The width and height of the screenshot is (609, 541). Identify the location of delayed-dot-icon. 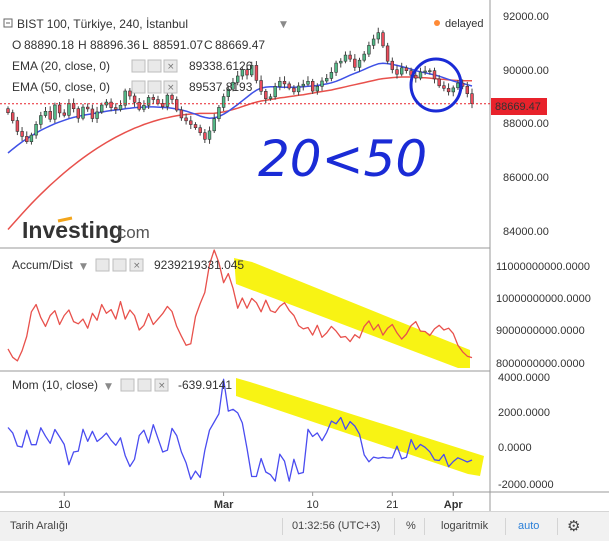
(437, 23).